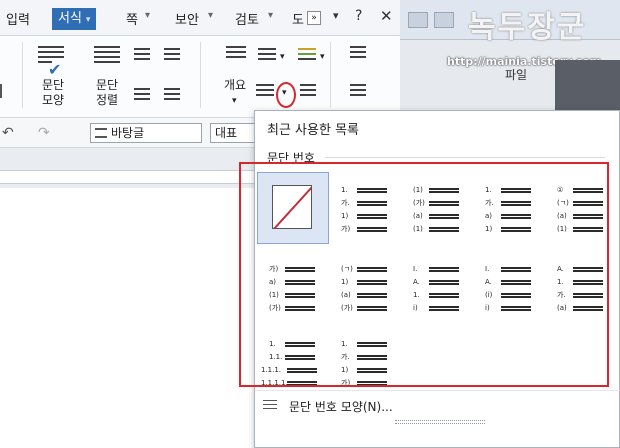  What do you see at coordinates (142, 55) in the screenshot?
I see `outdent-icon` at bounding box center [142, 55].